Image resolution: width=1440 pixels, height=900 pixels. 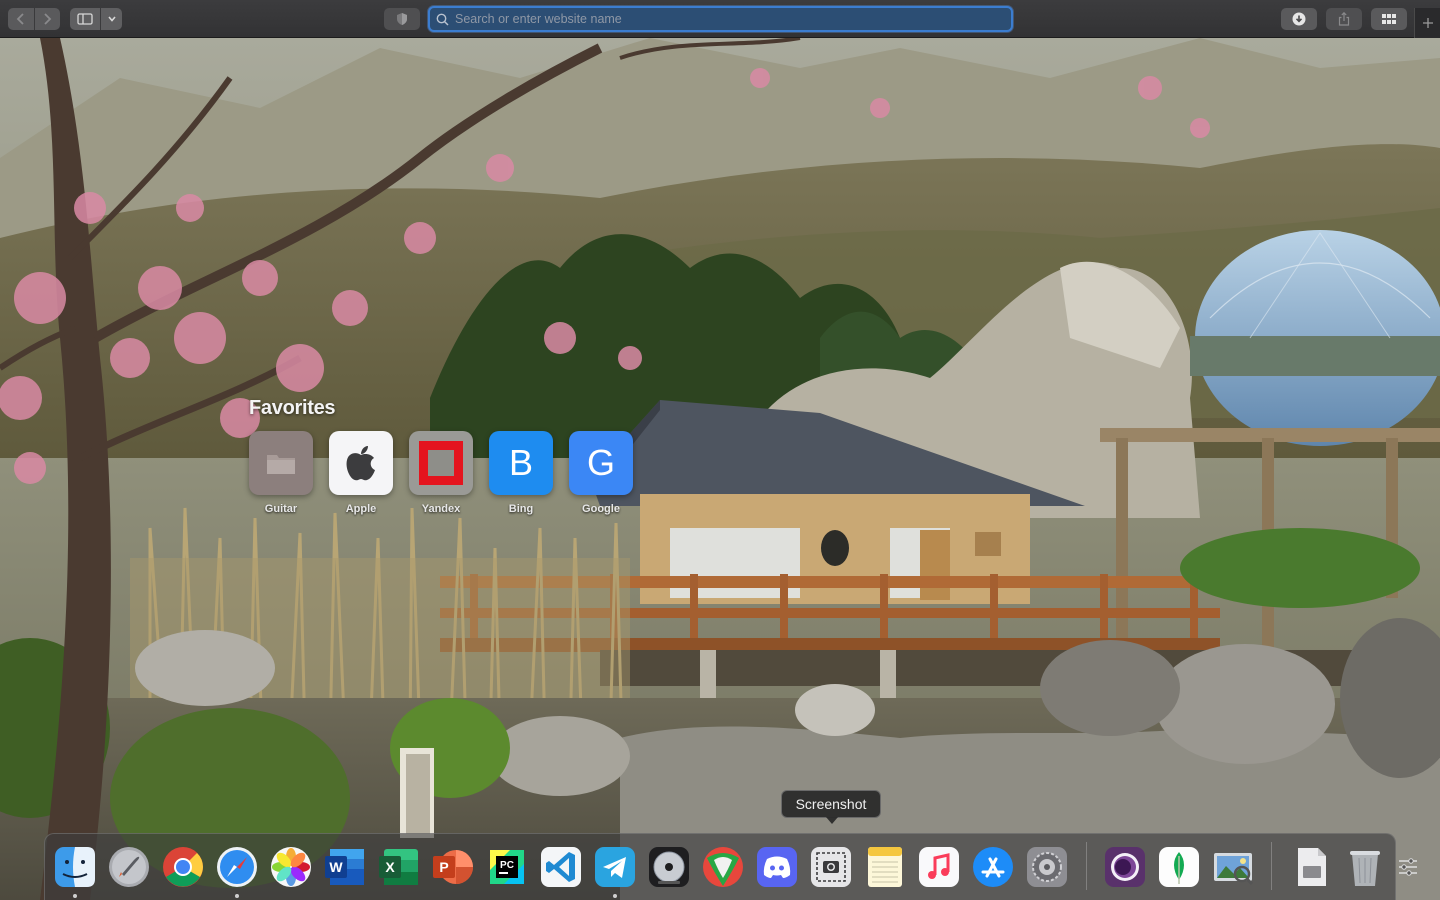 I want to click on address-input, so click(x=712, y=19).